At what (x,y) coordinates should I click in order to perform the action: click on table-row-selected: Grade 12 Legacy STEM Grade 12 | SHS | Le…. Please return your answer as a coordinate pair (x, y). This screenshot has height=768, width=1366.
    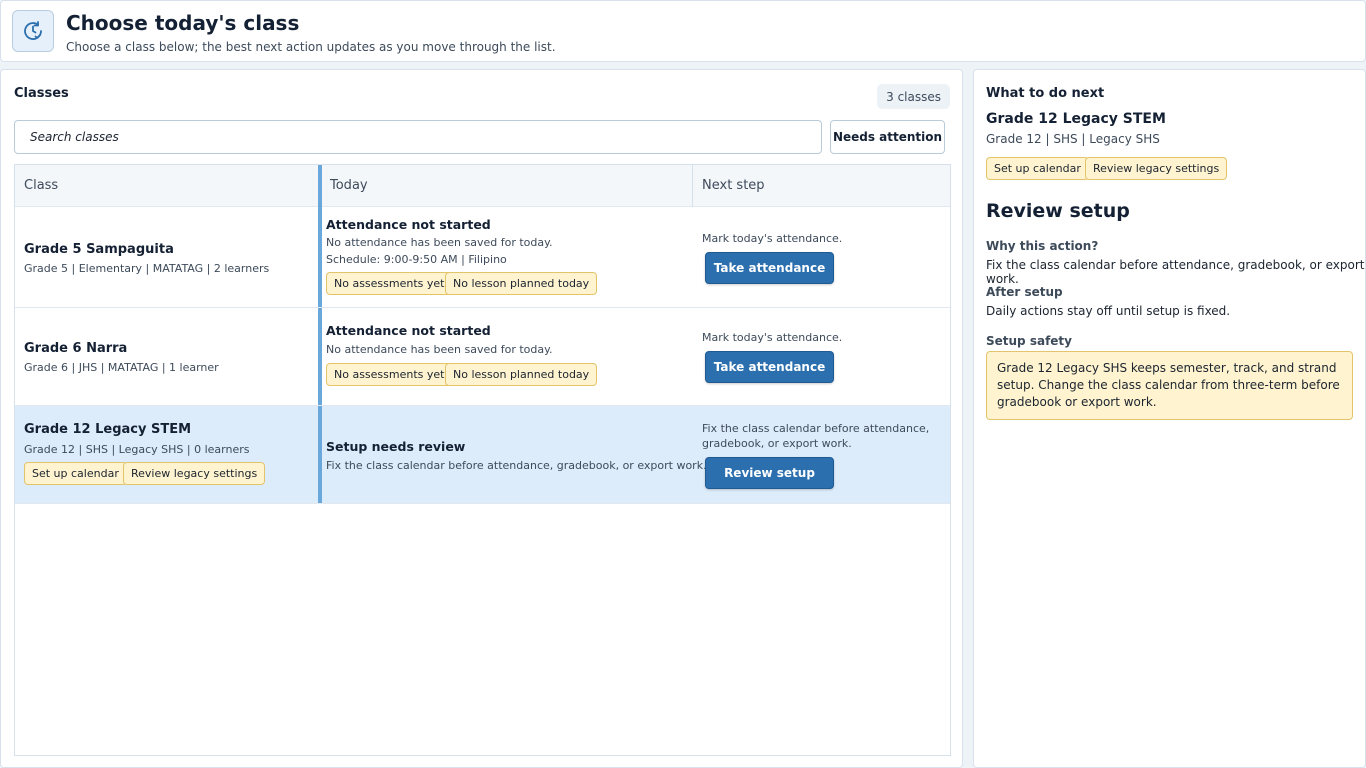
    Looking at the image, I should click on (482, 455).